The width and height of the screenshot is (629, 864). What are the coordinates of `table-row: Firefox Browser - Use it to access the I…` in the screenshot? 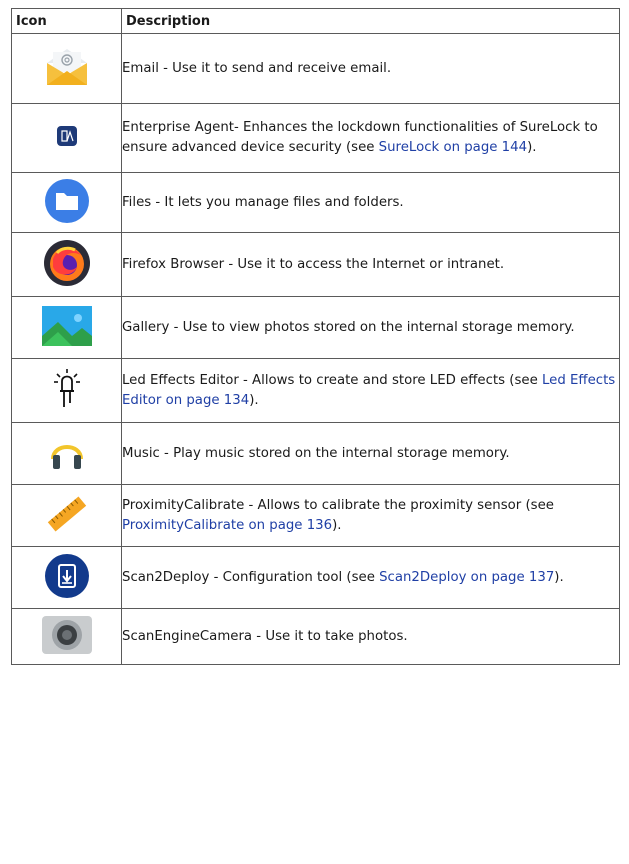 It's located at (315, 264).